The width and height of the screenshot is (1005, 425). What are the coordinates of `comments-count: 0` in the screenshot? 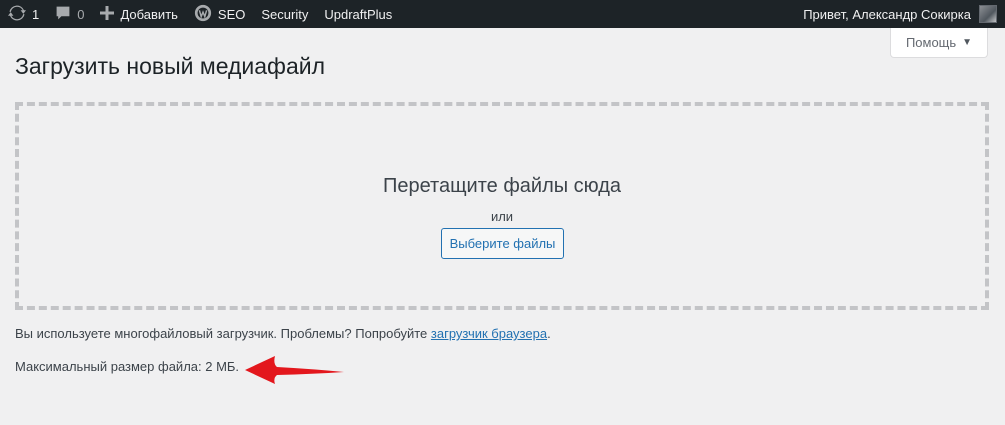 It's located at (81, 14).